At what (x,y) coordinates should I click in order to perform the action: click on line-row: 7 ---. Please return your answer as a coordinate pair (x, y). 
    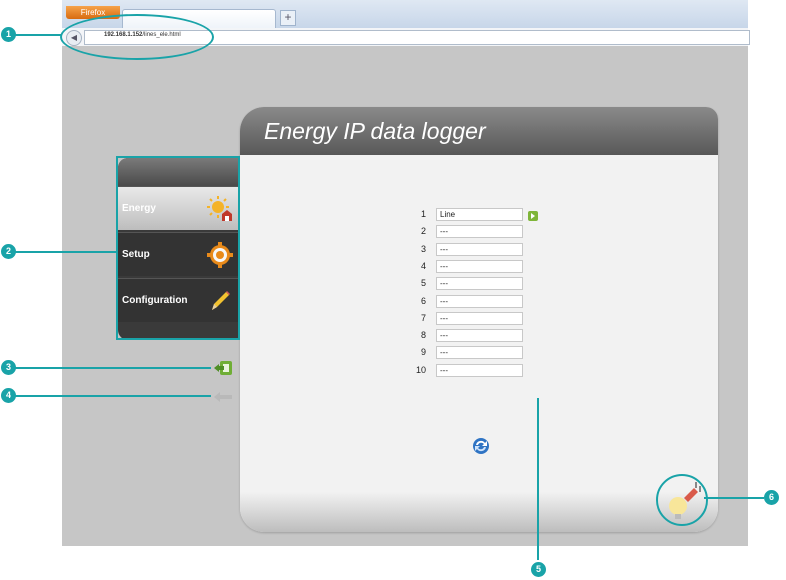
    Looking at the image, I should click on (483, 318).